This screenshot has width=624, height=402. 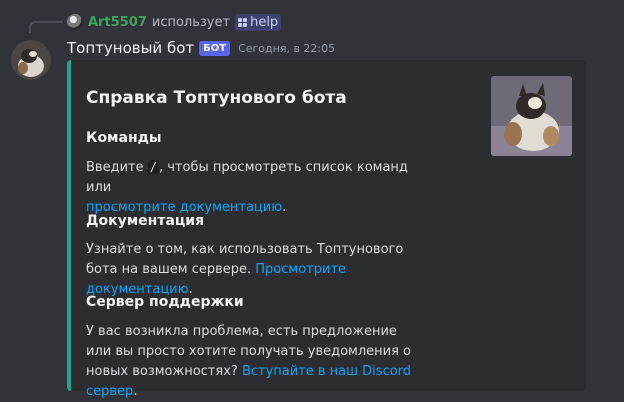 What do you see at coordinates (153, 167) in the screenshot?
I see `slash-code: /` at bounding box center [153, 167].